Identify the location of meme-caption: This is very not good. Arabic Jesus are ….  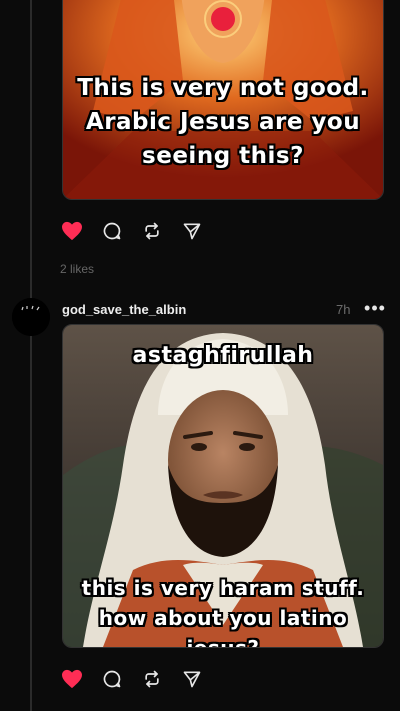
(223, 122).